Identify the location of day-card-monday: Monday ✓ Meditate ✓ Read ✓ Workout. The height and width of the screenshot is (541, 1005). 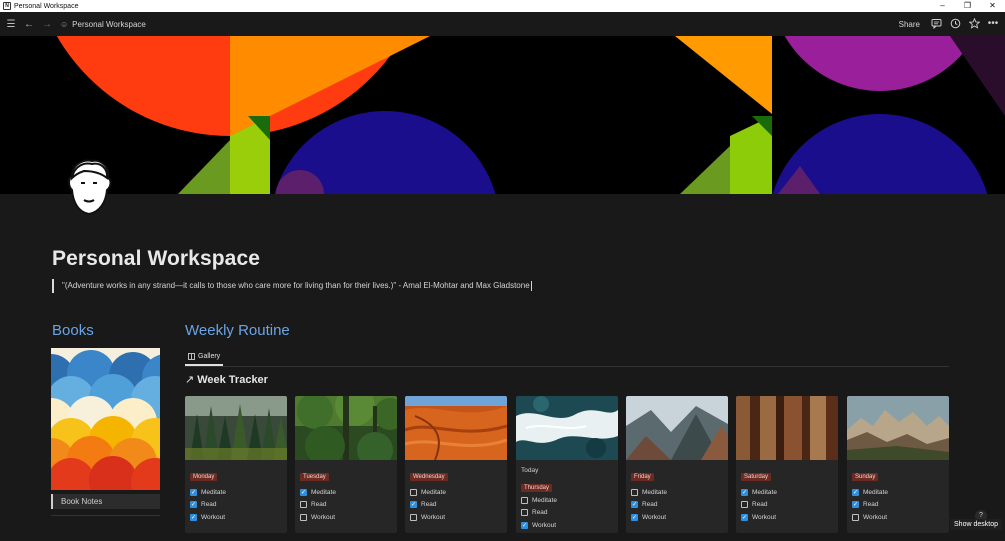
(236, 464).